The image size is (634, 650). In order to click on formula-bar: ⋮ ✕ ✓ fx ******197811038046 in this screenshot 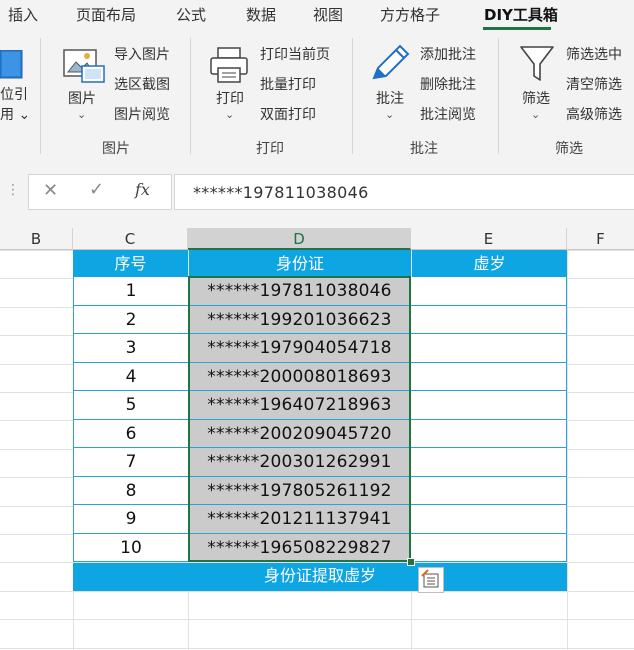, I will do `click(317, 194)`.